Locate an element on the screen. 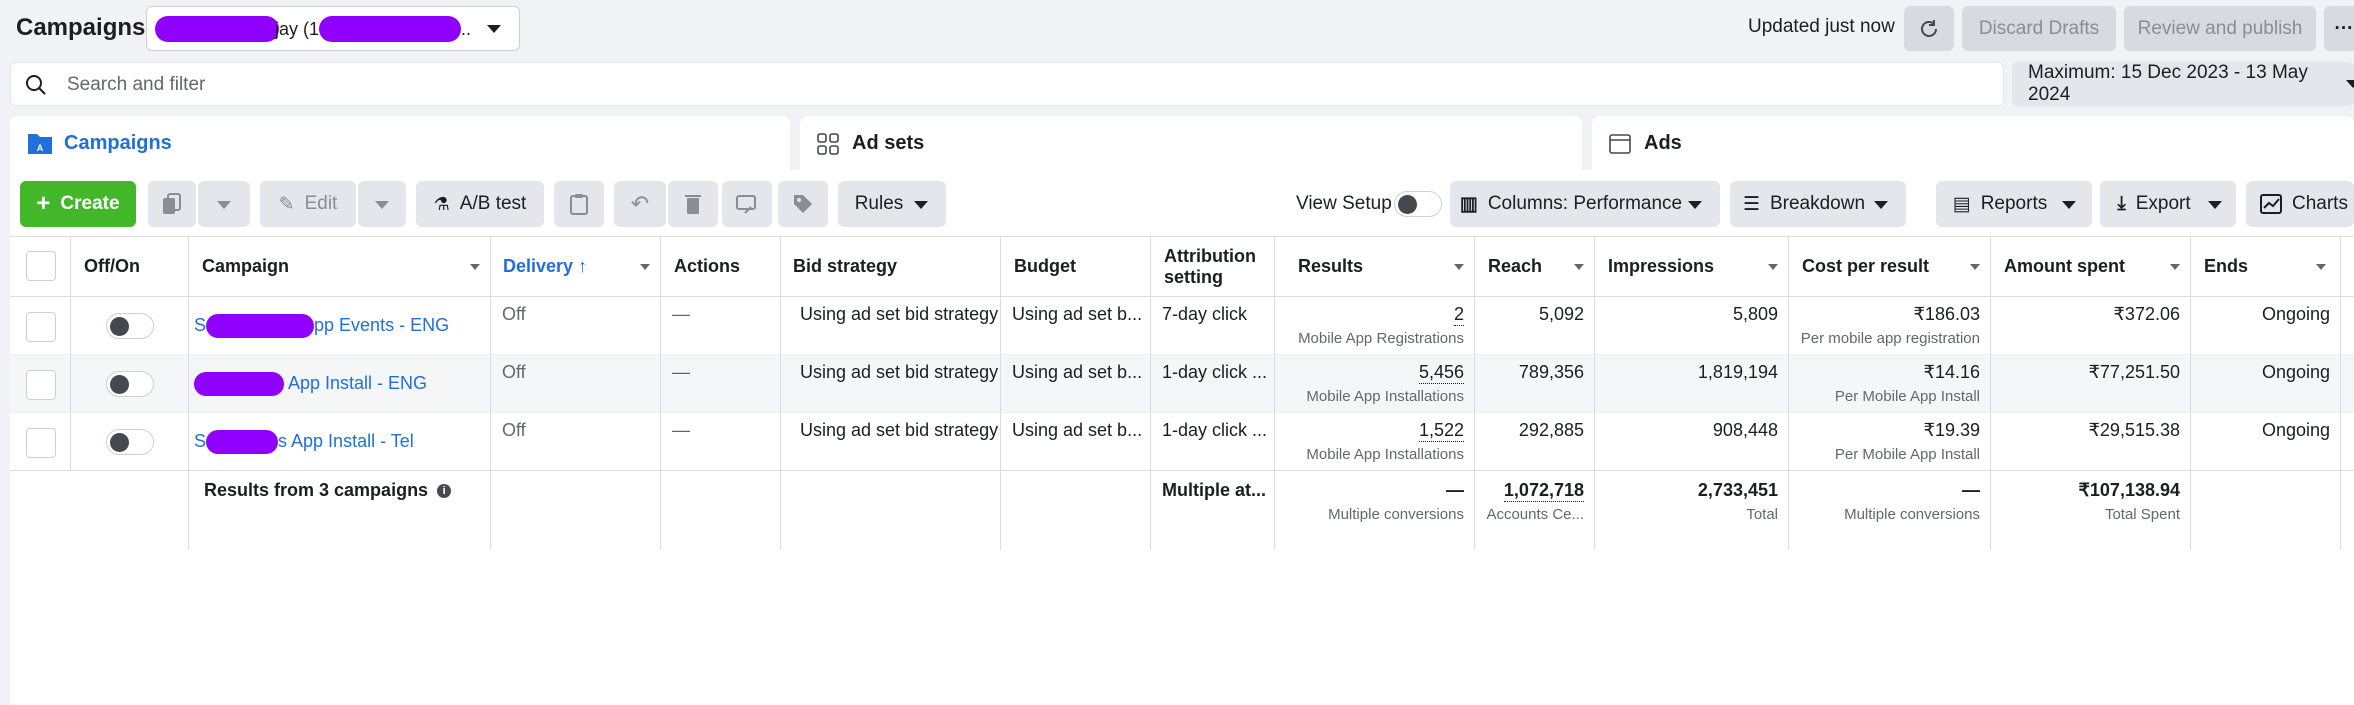 The height and width of the screenshot is (705, 2354). tab-campaigns: A Campaigns is located at coordinates (400, 143).